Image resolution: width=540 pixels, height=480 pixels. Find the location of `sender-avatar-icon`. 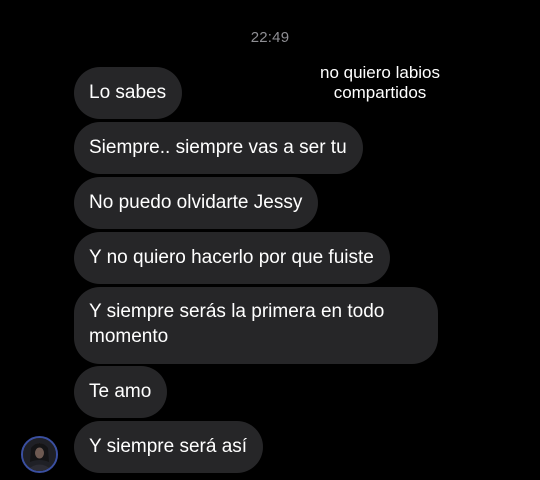

sender-avatar-icon is located at coordinates (39, 454).